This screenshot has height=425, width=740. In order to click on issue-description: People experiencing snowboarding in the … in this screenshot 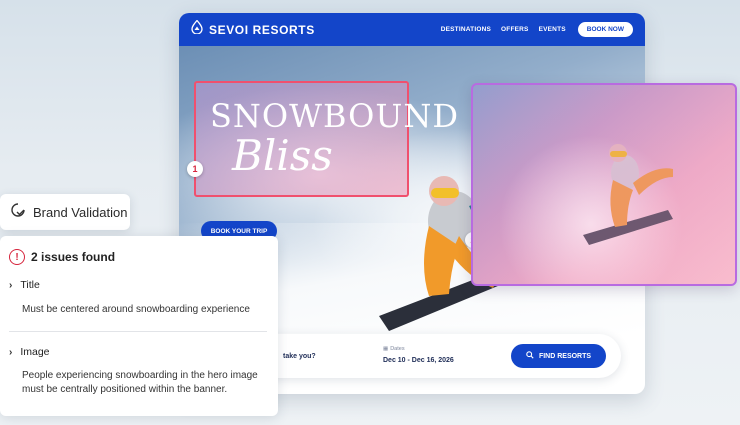, I will do `click(140, 382)`.